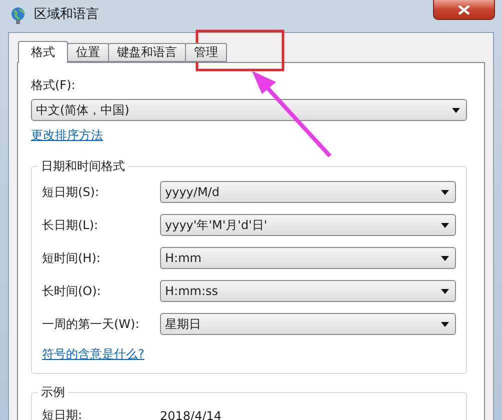 The height and width of the screenshot is (420, 502). Describe the element at coordinates (83, 166) in the screenshot. I see `group-title: 日期和时间格式` at that location.